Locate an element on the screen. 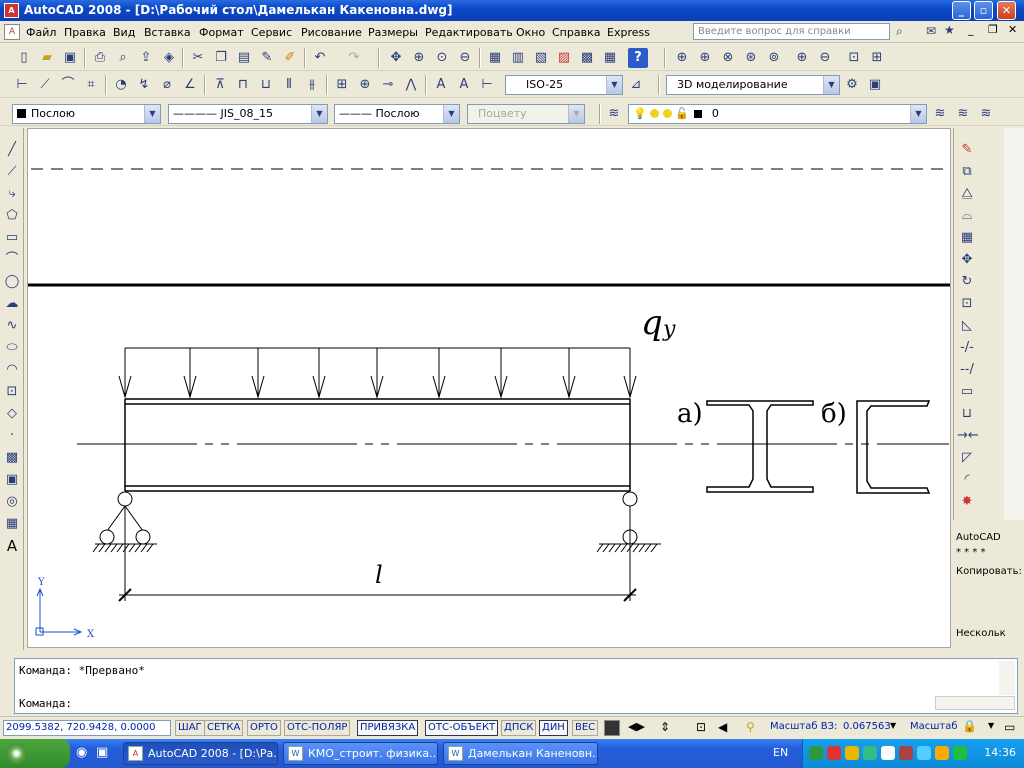 Image resolution: width=1024 pixels, height=768 pixels. osnap-toggle: ПРИВЯЗКА is located at coordinates (388, 728).